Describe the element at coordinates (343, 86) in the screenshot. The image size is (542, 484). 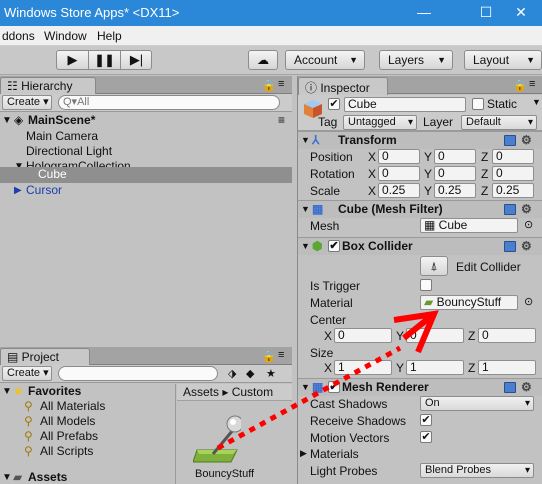
I see `tab-inspector: ⓘ Inspector` at that location.